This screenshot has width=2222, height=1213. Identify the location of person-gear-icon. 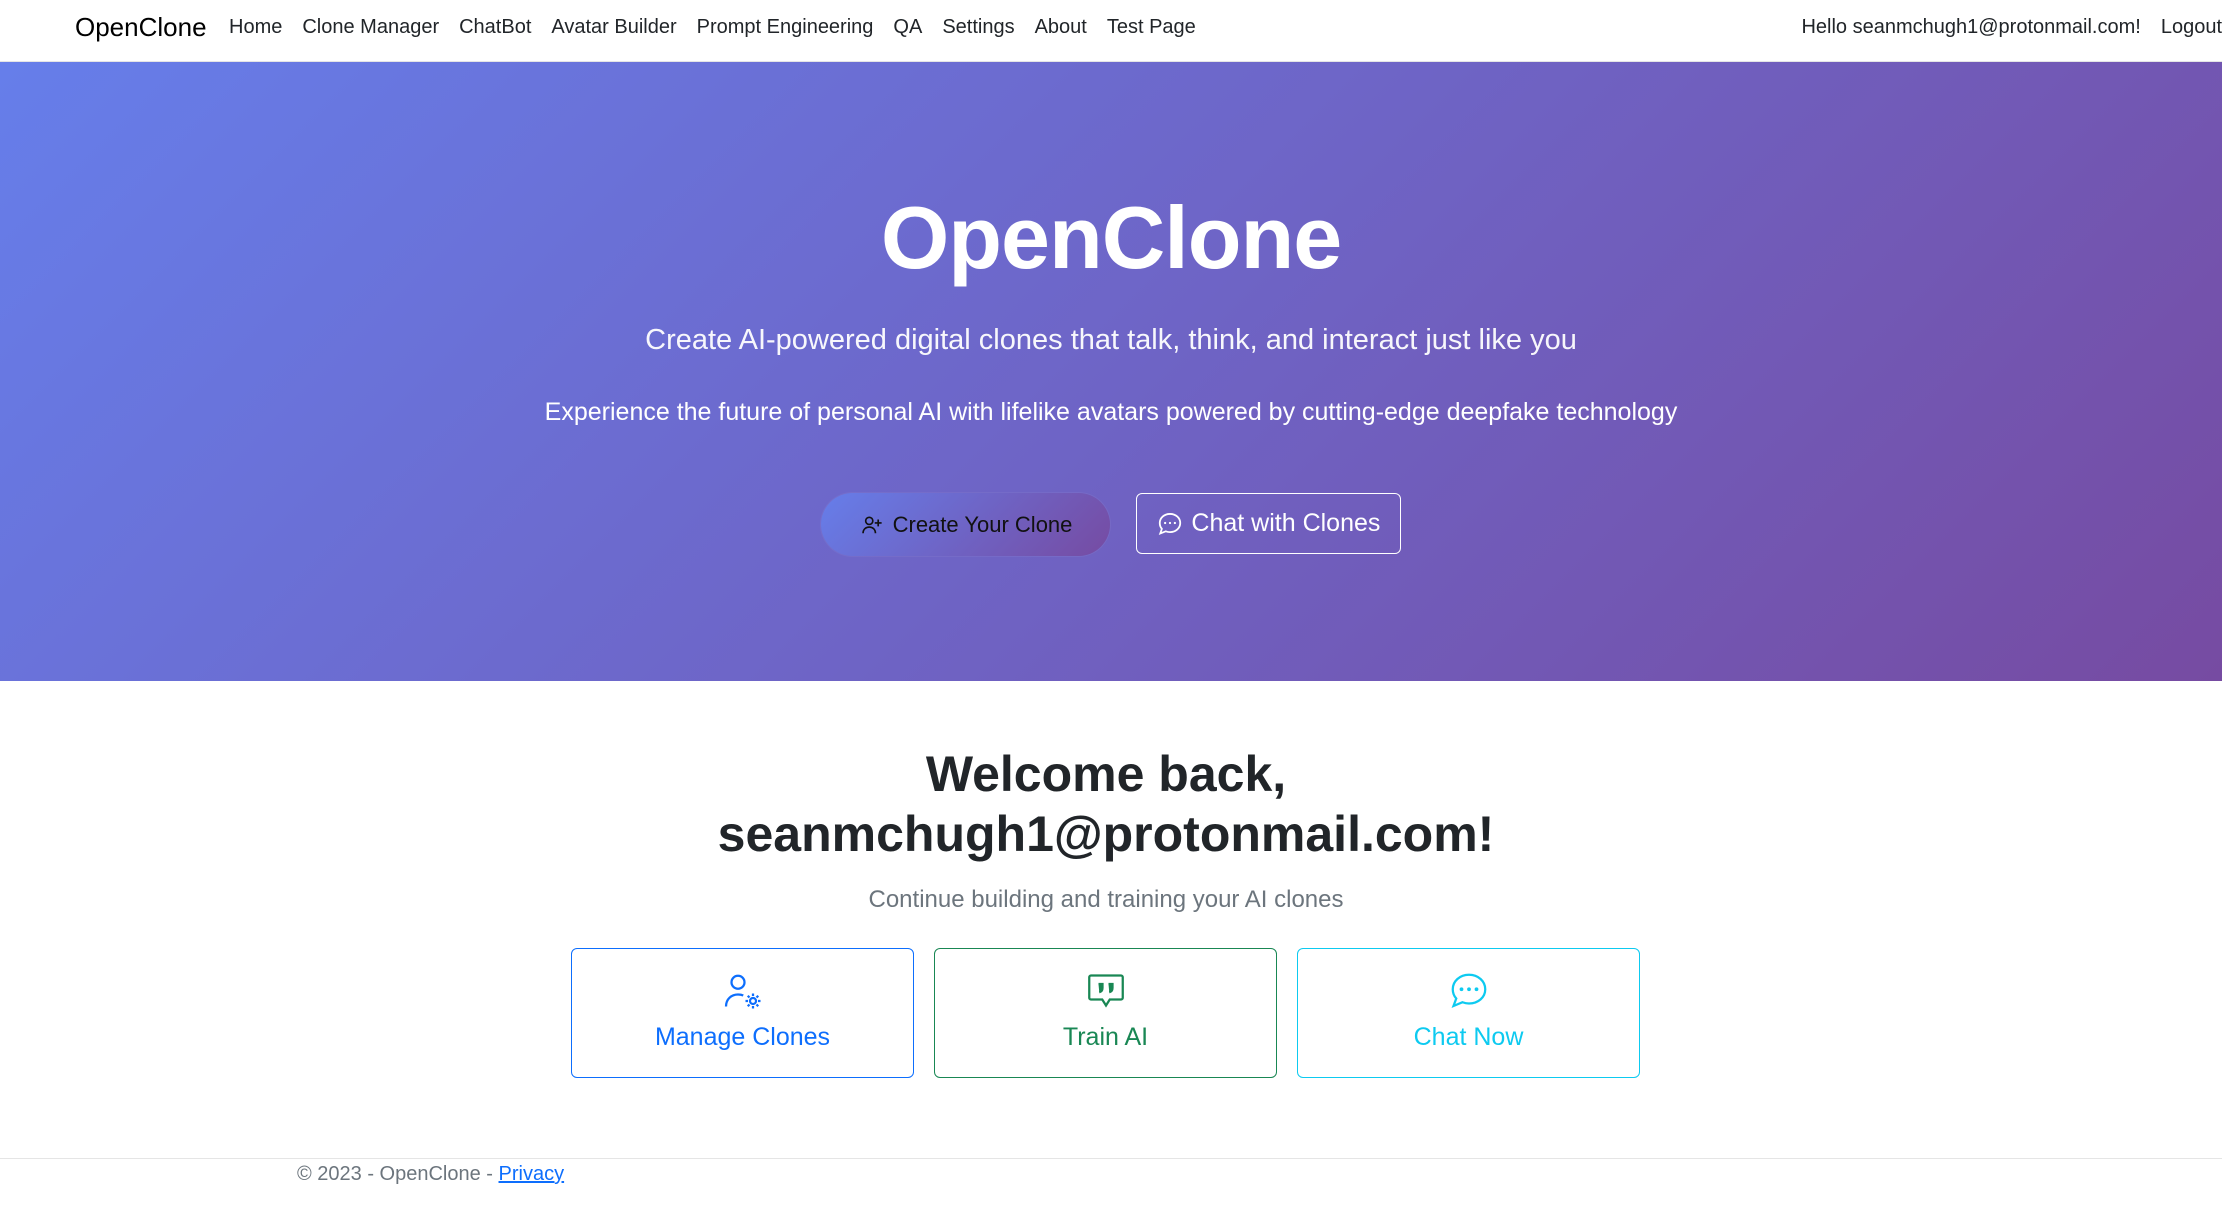
(743, 991).